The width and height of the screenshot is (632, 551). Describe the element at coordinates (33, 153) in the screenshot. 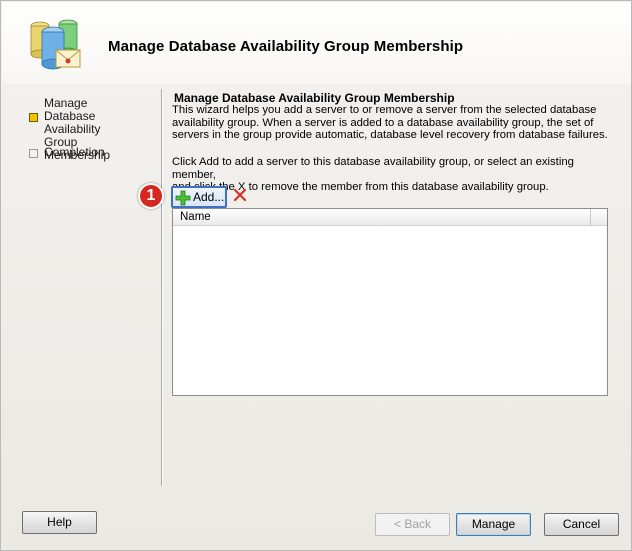

I see `pending-step-icon` at that location.